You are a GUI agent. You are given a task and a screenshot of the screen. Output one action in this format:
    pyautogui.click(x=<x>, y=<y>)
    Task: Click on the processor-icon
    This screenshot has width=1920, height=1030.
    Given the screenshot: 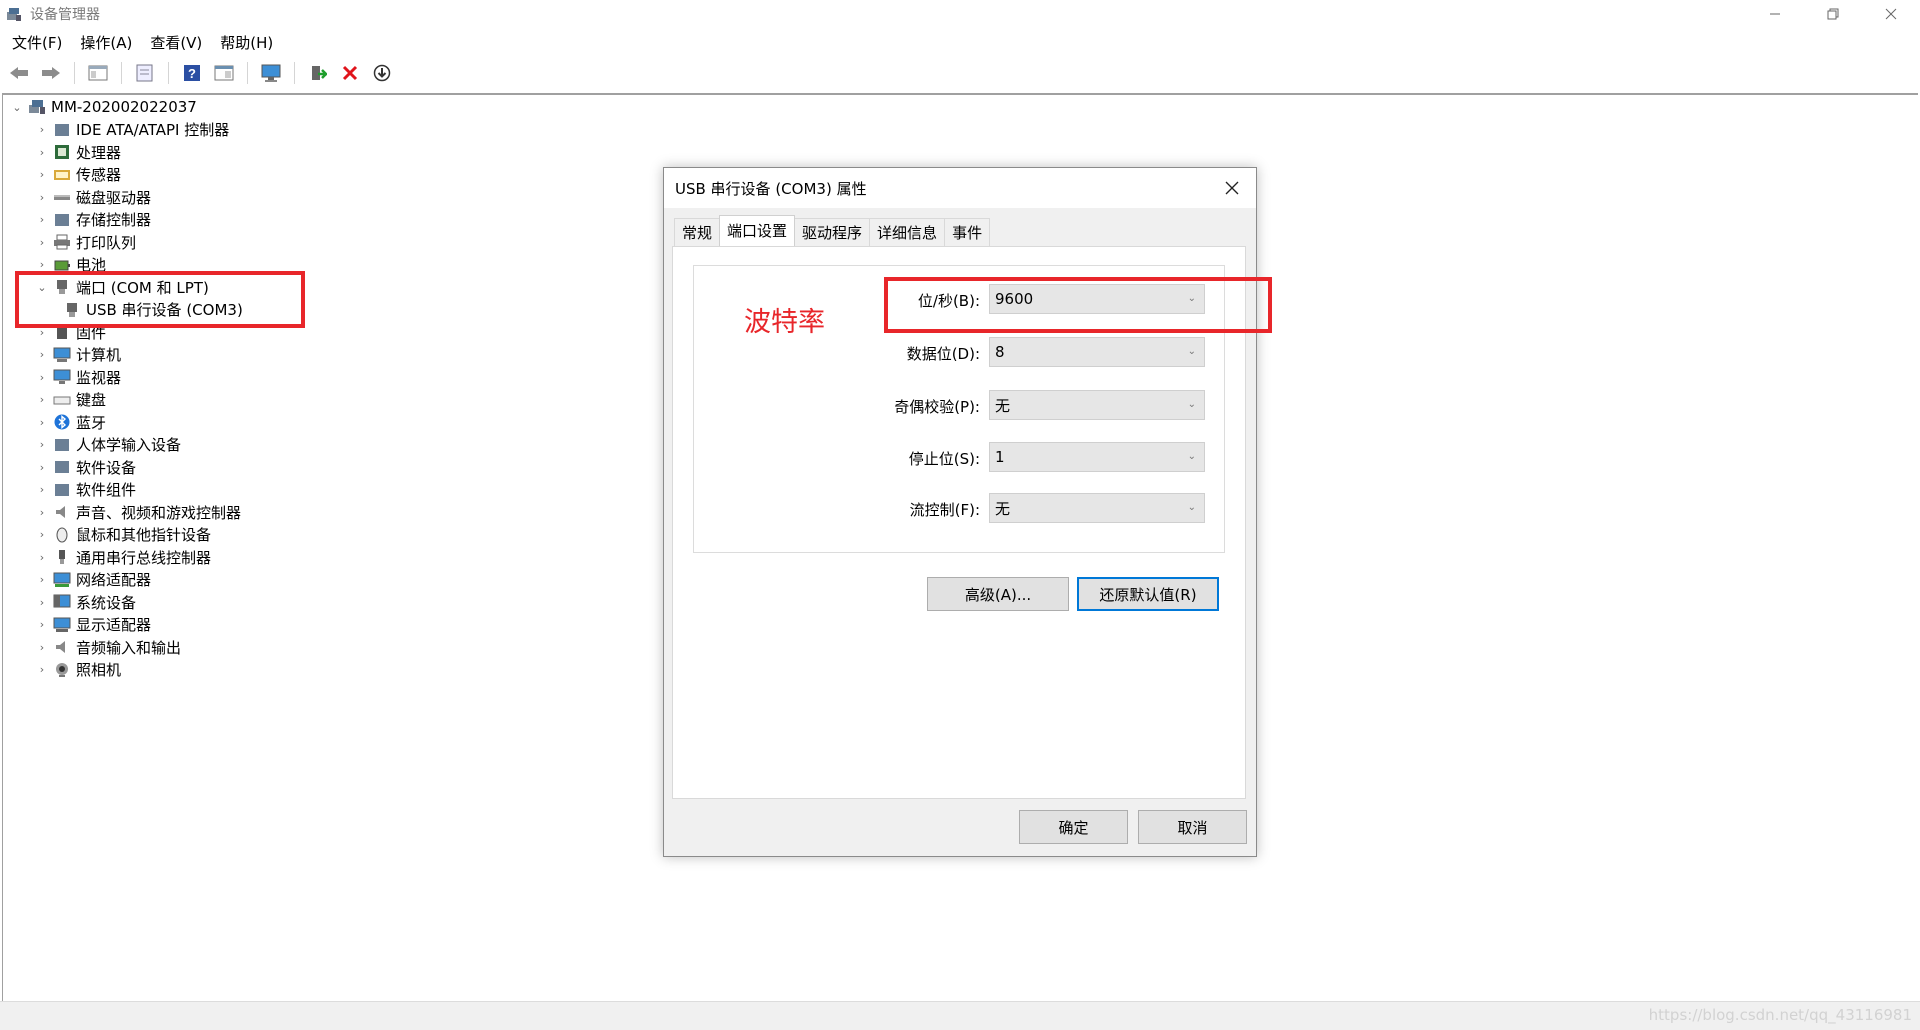 What is the action you would take?
    pyautogui.click(x=62, y=152)
    